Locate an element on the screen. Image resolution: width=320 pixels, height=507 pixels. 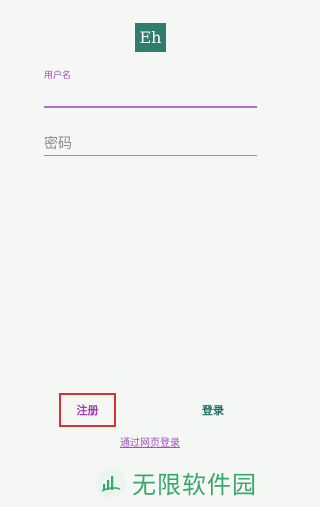
password-underline is located at coordinates (150, 155).